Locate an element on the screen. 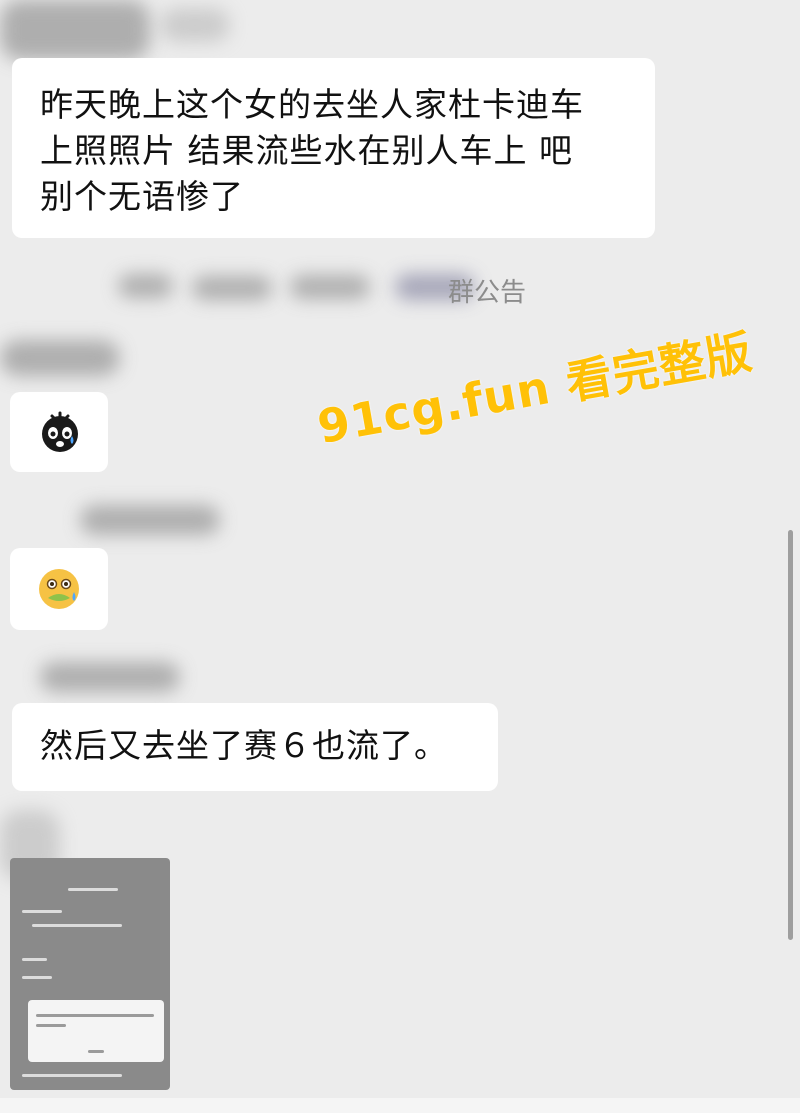 This screenshot has width=800, height=1113. scrollbar is located at coordinates (790, 735).